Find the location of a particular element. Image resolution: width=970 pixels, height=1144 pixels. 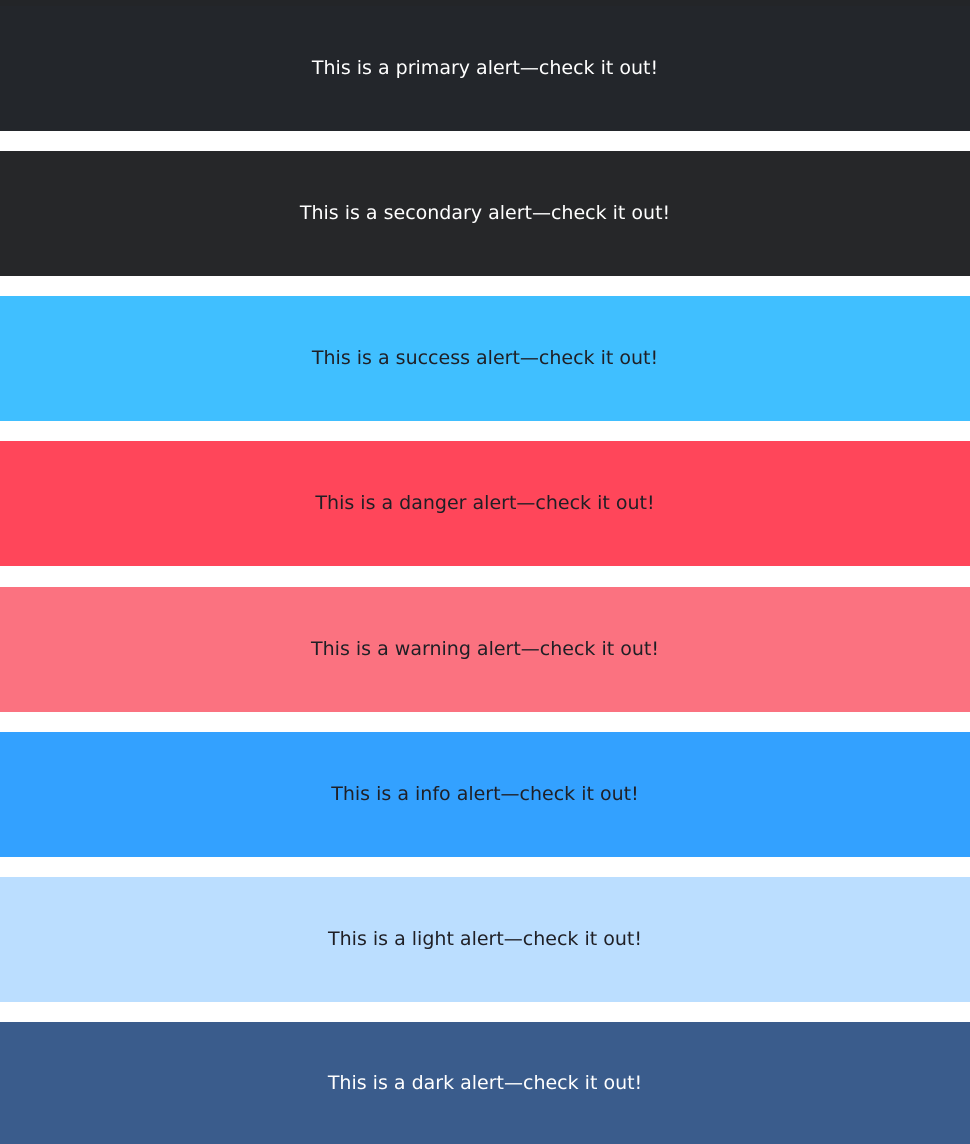

alert-secondary-text: This is a secondary alert—check it out! is located at coordinates (485, 213).